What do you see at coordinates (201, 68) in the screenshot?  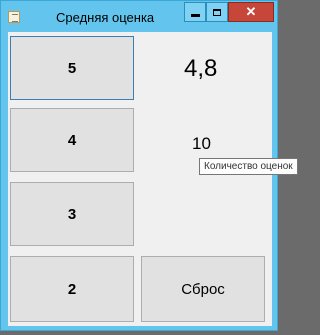 I see `average-value: 4,8` at bounding box center [201, 68].